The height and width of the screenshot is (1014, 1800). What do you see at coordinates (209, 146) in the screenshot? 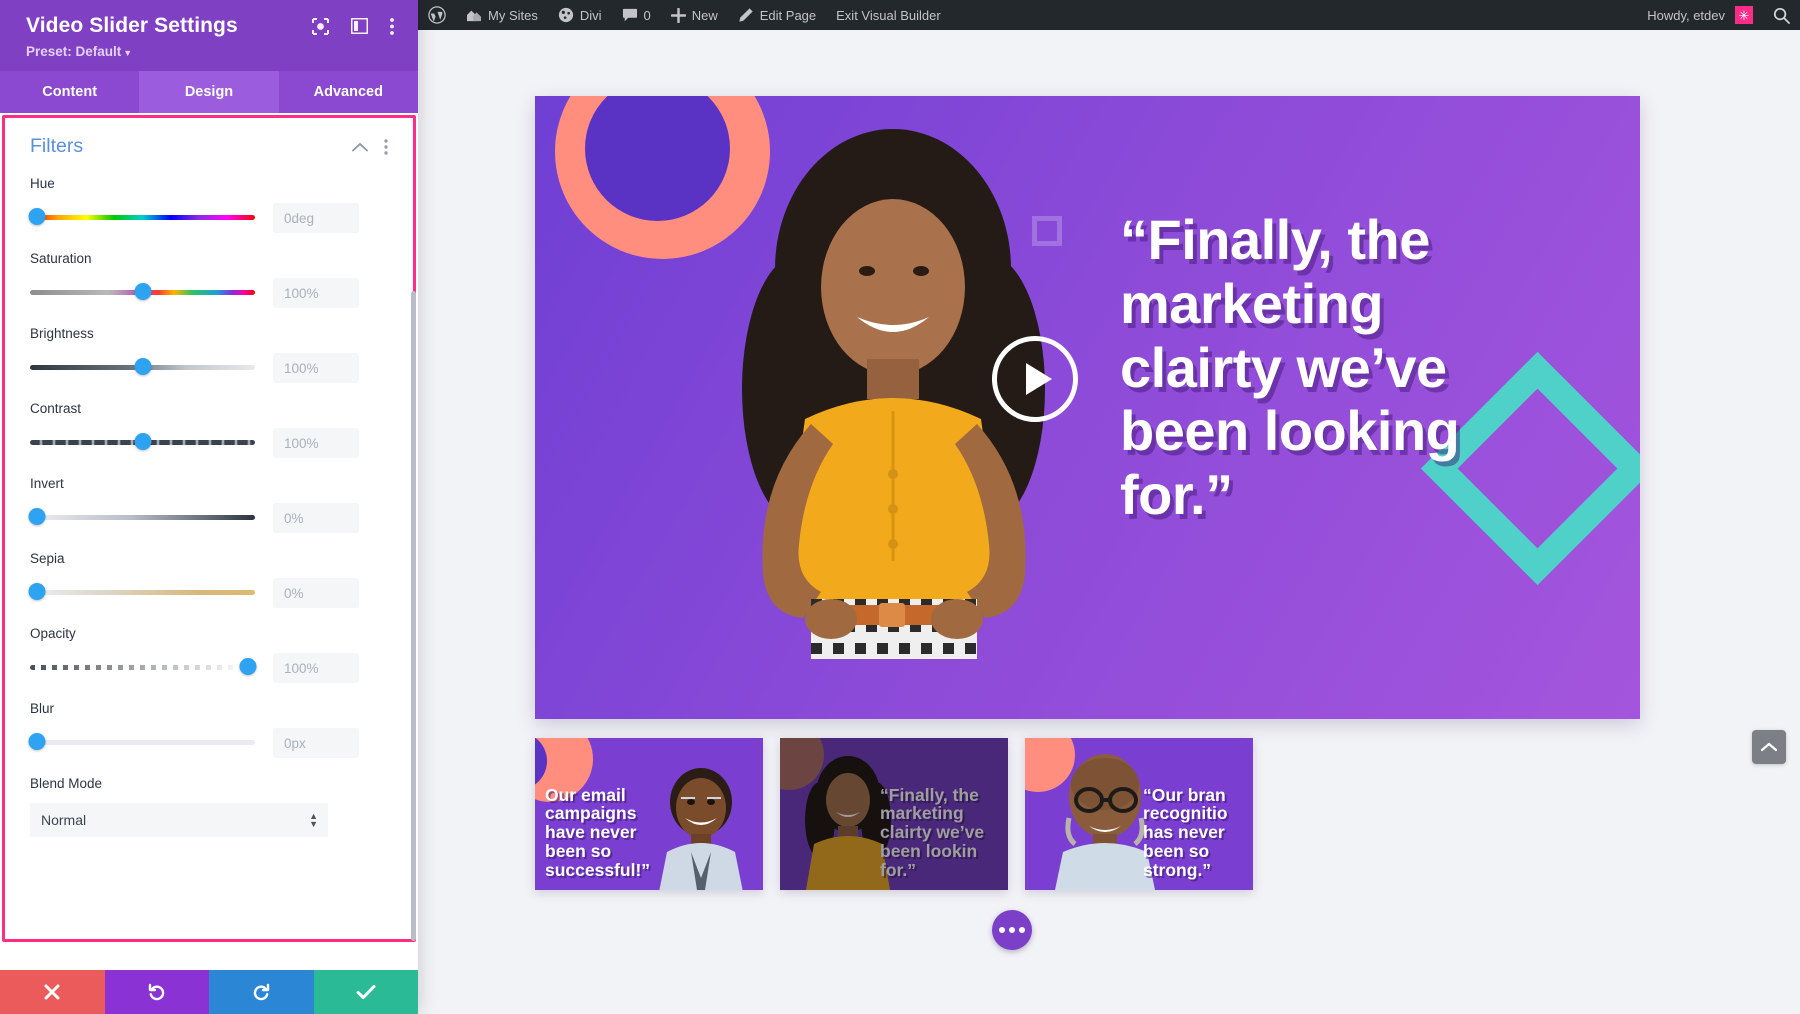
I see `filters-section-header: Filters` at bounding box center [209, 146].